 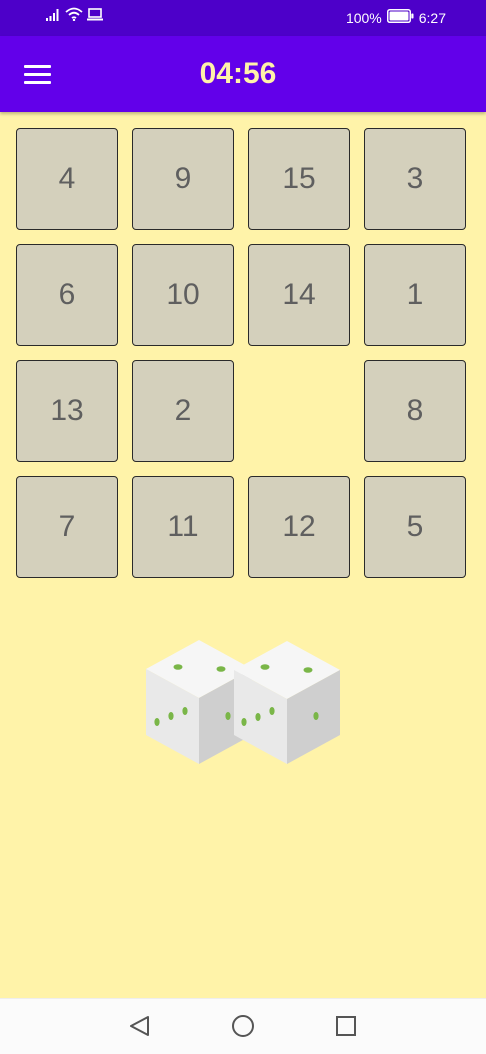 What do you see at coordinates (400, 18) in the screenshot?
I see `battery-icon` at bounding box center [400, 18].